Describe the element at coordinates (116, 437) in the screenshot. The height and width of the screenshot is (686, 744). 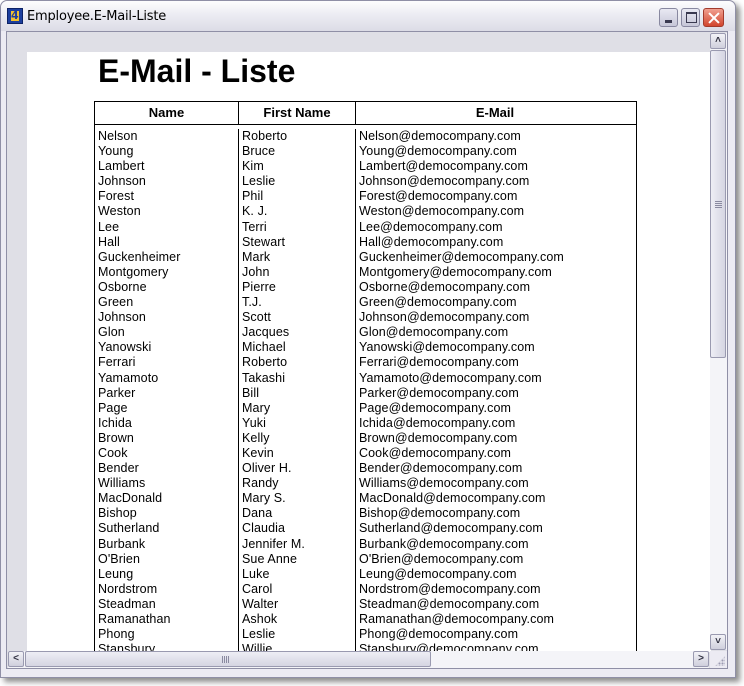
I see `name-cell: Brown` at that location.